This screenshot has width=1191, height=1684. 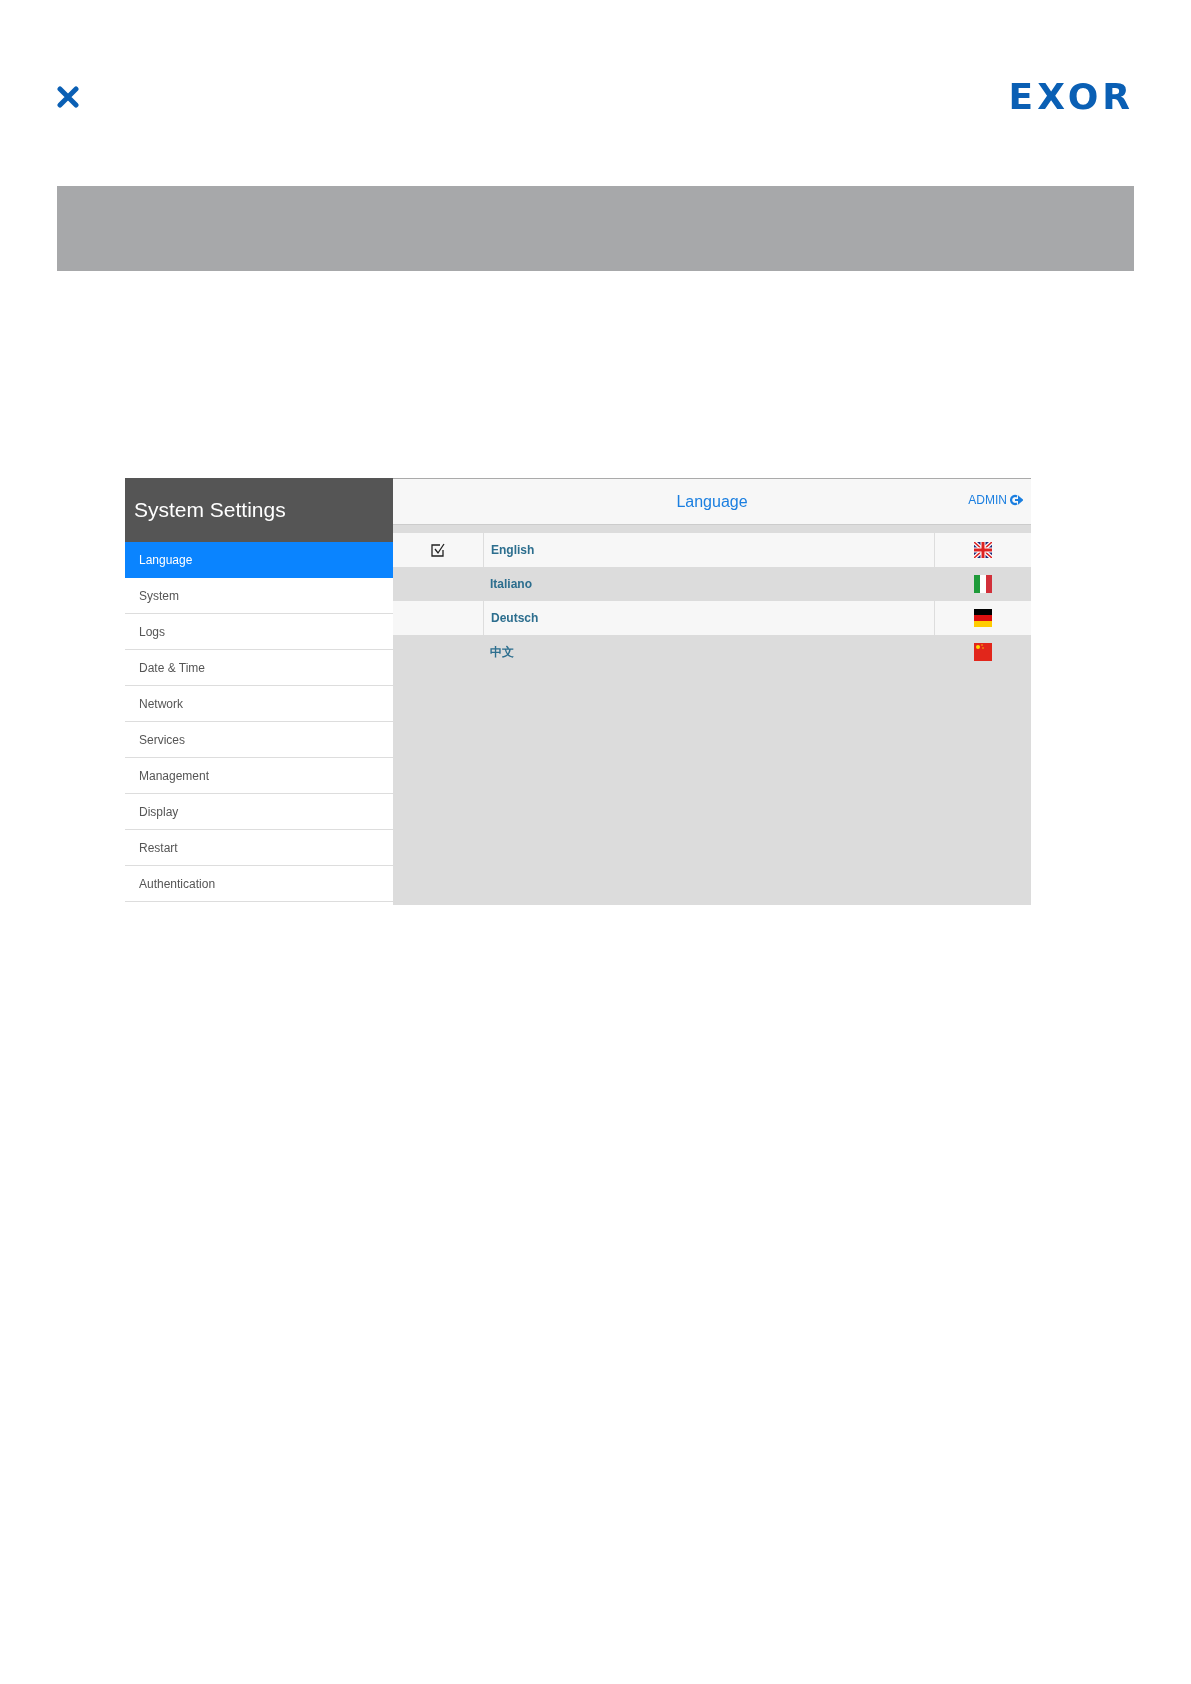 What do you see at coordinates (68, 97) in the screenshot?
I see `cross-icon` at bounding box center [68, 97].